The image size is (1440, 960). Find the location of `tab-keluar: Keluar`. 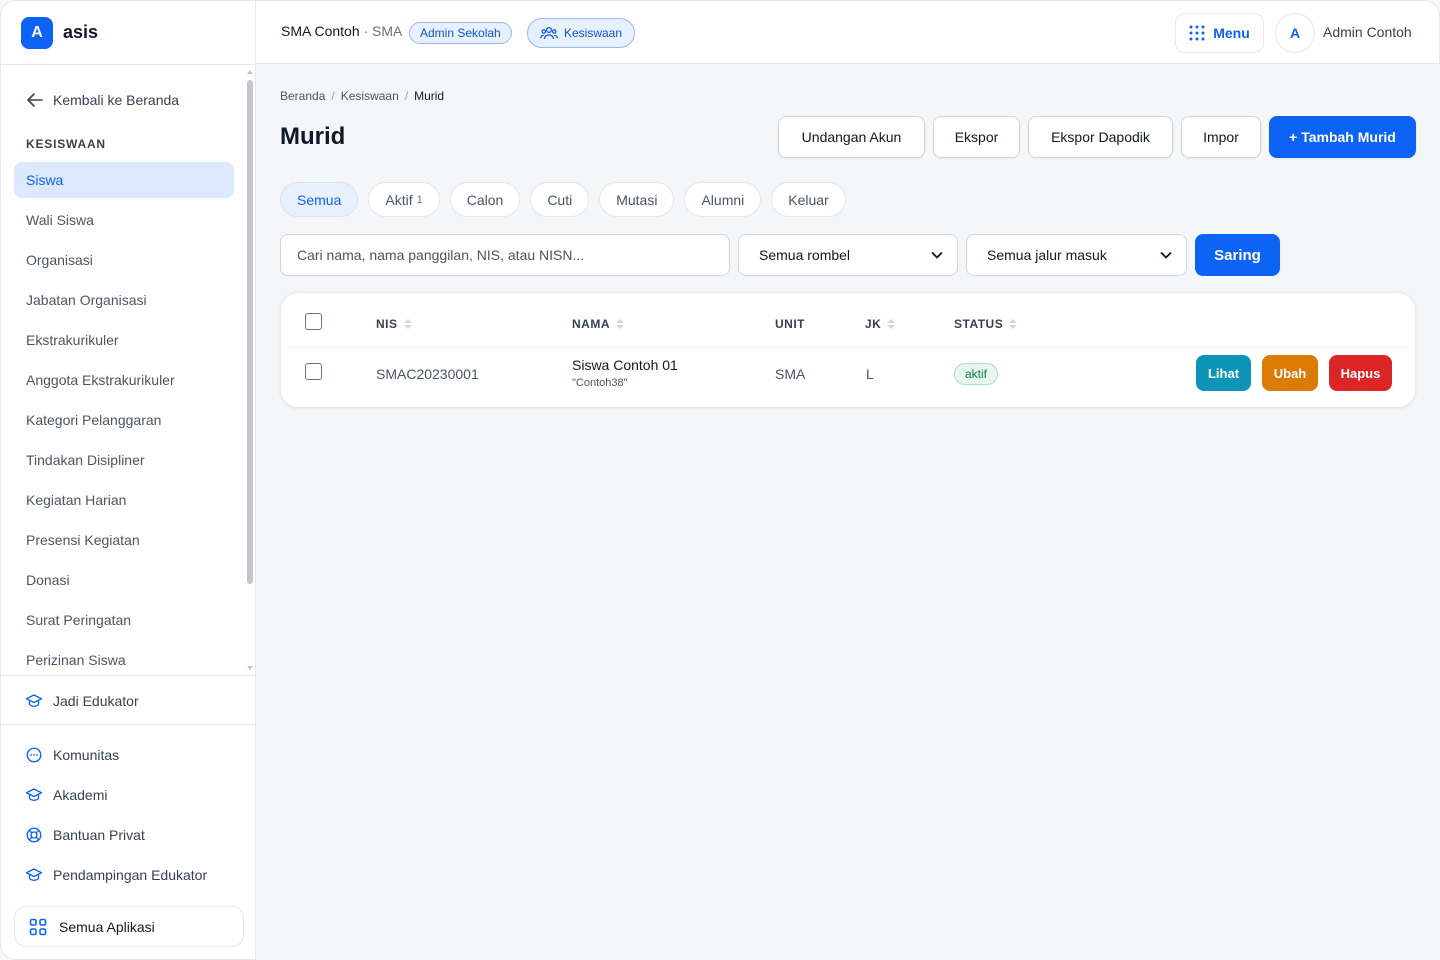

tab-keluar: Keluar is located at coordinates (808, 199).